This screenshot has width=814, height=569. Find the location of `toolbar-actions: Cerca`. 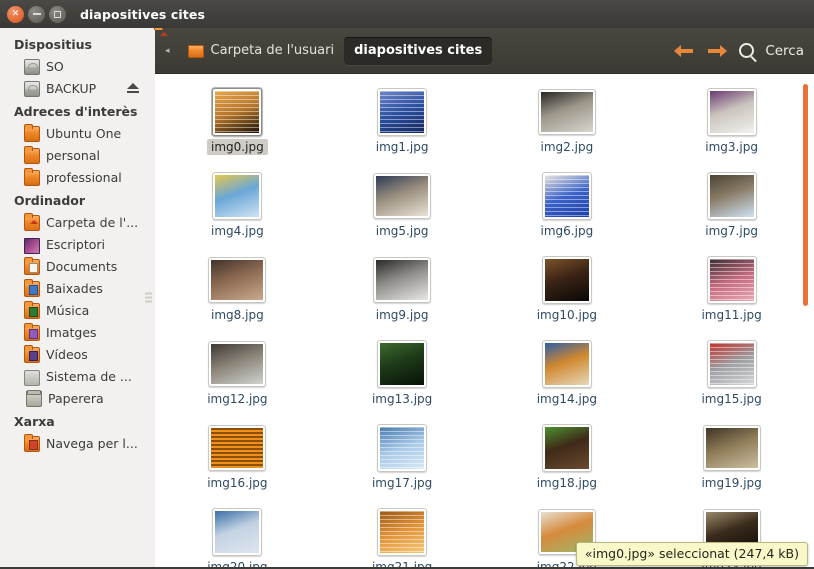

toolbar-actions: Cerca is located at coordinates (739, 51).